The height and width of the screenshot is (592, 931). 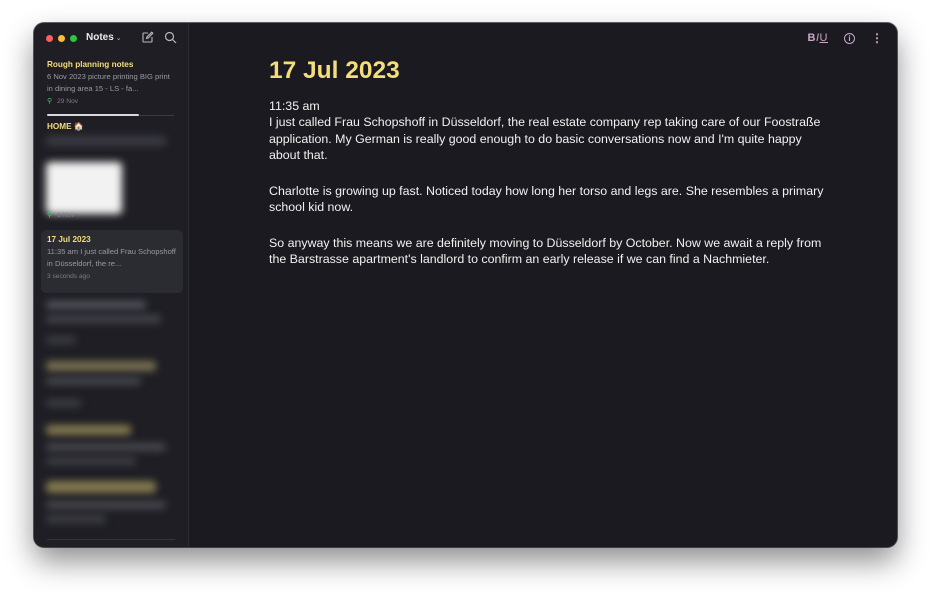 I want to click on note-meta: ⚲ 1 Nov, so click(x=60, y=215).